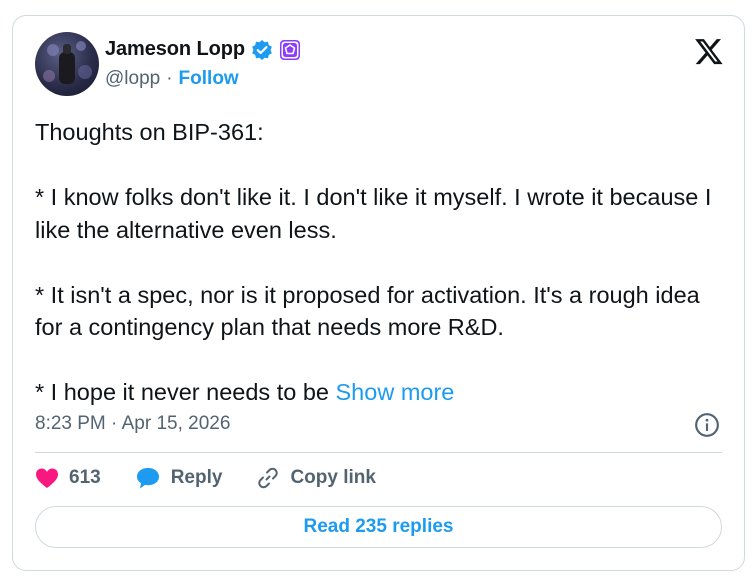 The image size is (756, 586). I want to click on like-button: 613, so click(68, 478).